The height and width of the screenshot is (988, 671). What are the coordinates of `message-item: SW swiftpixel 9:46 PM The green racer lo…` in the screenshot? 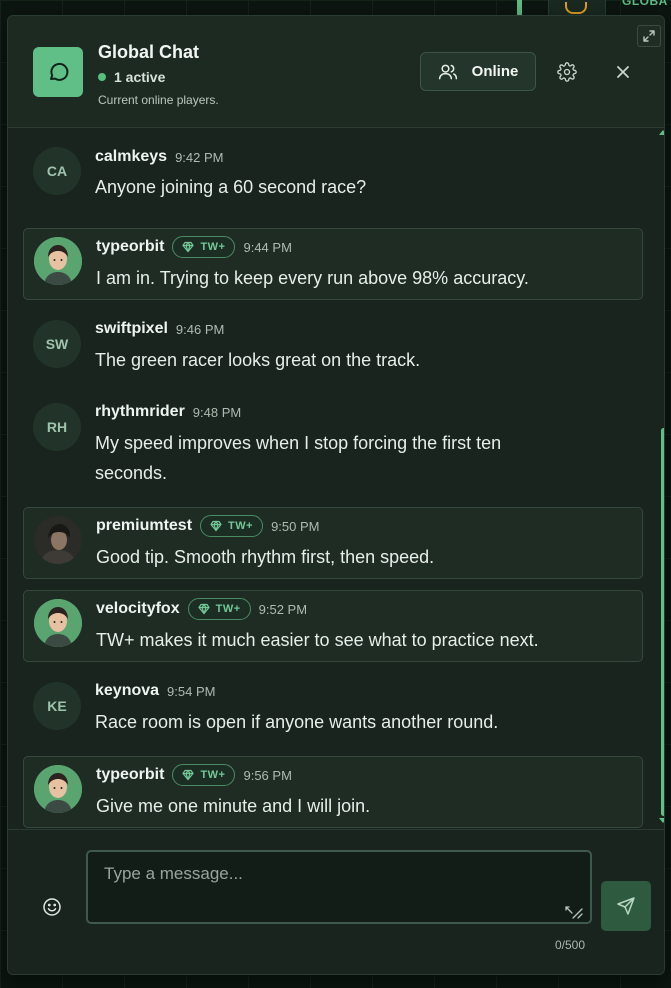 It's located at (333, 347).